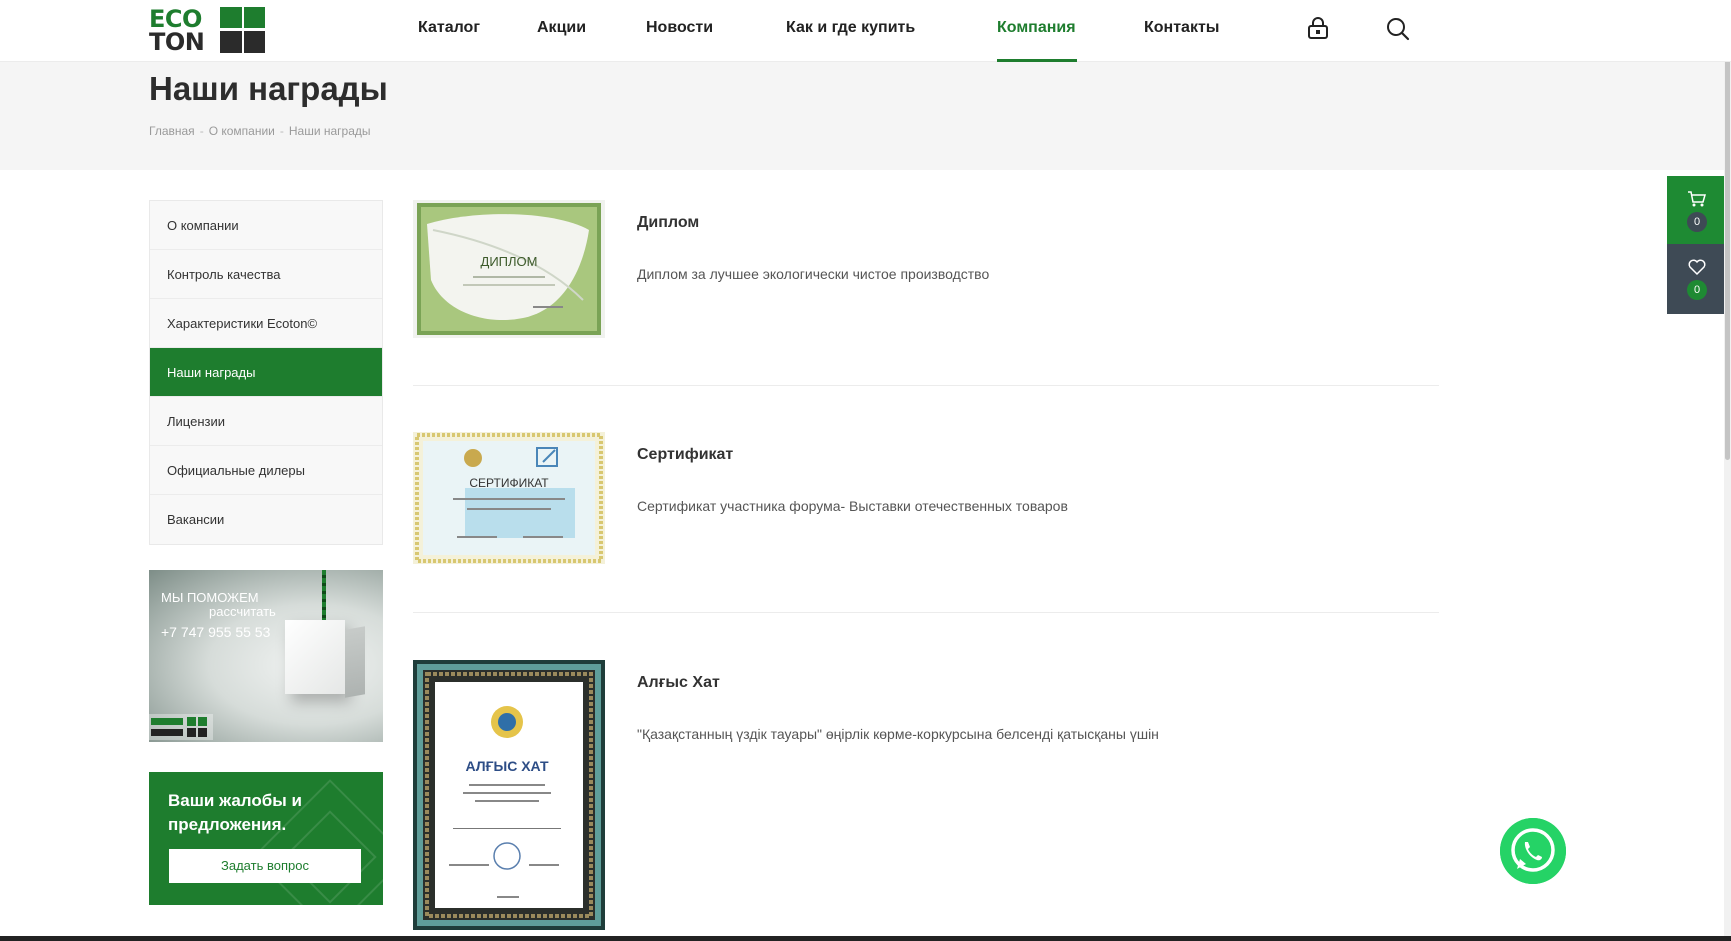  What do you see at coordinates (865, 938) in the screenshot?
I see `bottom-bar` at bounding box center [865, 938].